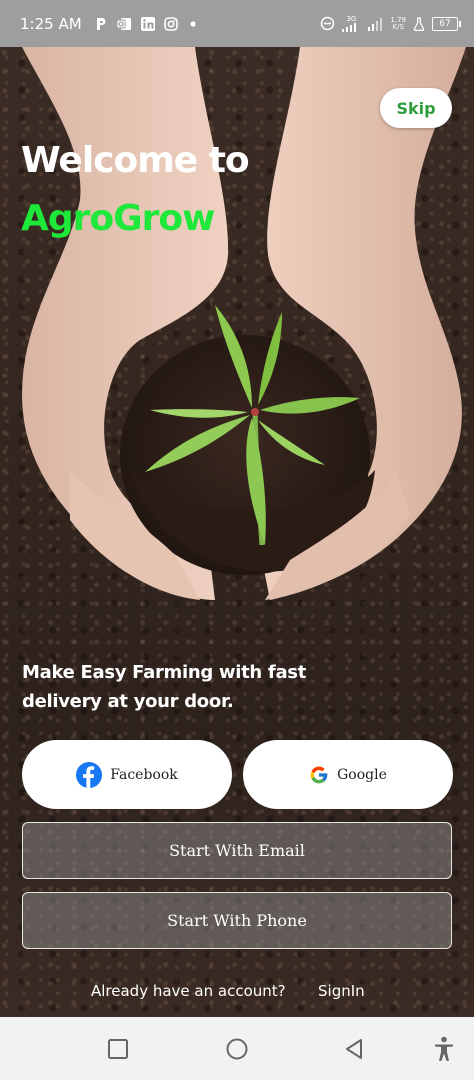  I want to click on signal-icon, so click(375, 24).